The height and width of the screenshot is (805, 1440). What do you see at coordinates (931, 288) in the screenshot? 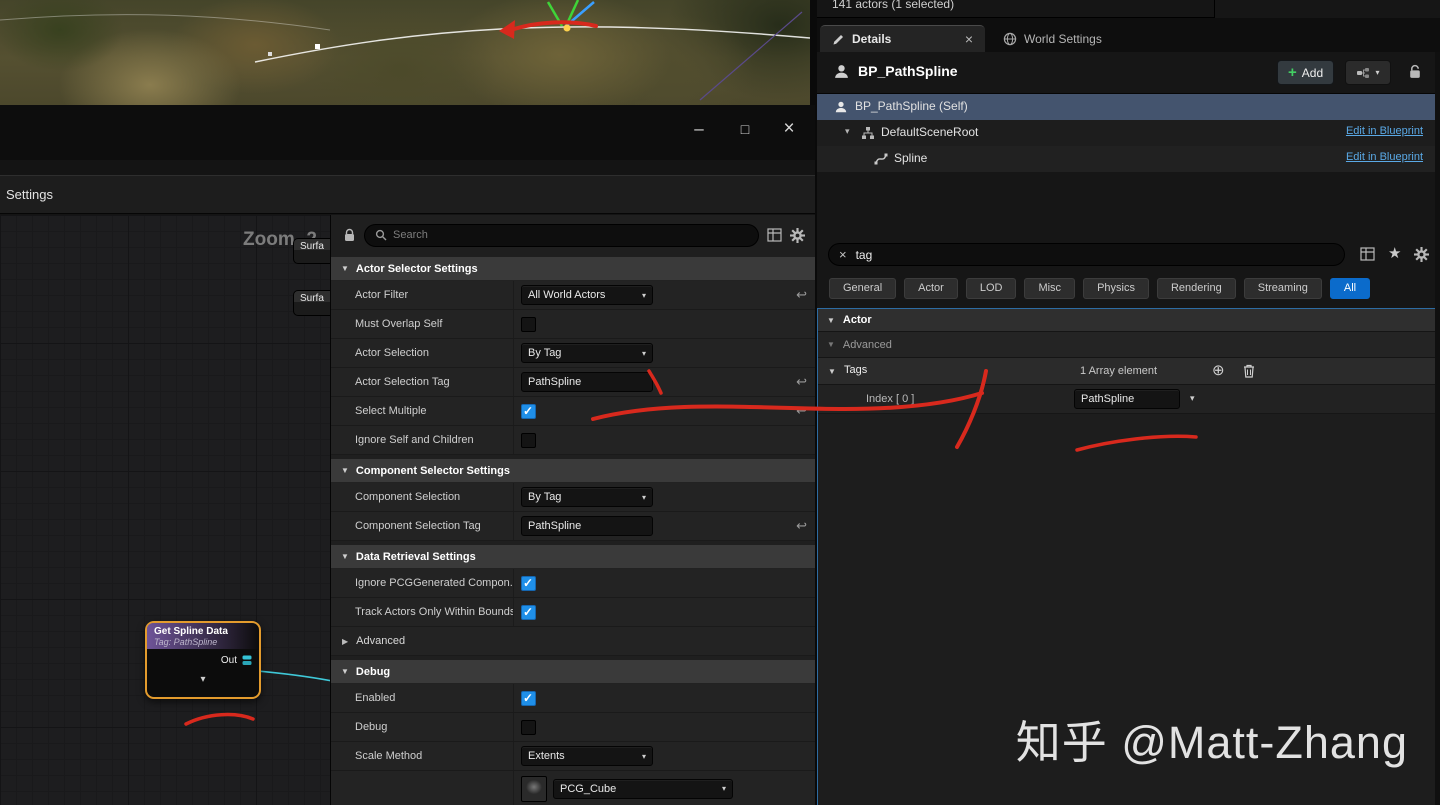
I see `filter-actor: Actor` at bounding box center [931, 288].